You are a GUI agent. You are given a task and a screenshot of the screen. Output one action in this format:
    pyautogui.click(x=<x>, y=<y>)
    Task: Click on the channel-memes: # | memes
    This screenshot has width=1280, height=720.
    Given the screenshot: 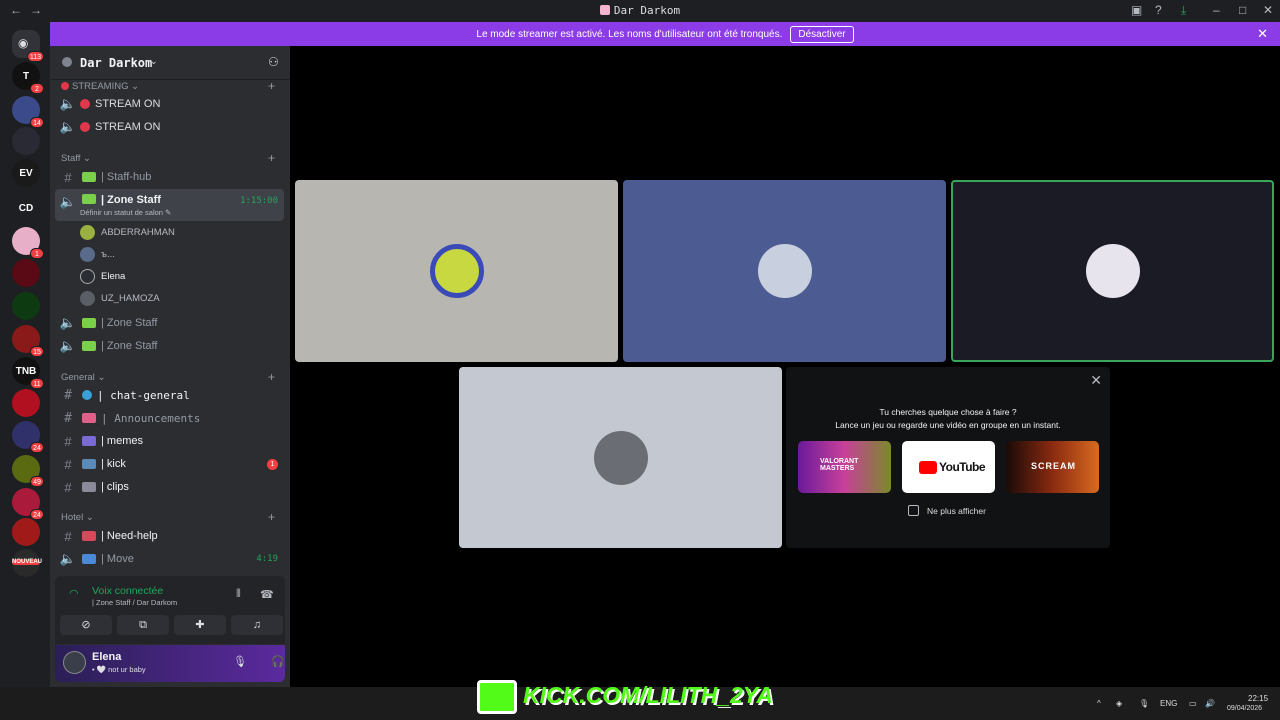 What is the action you would take?
    pyautogui.click(x=169, y=441)
    